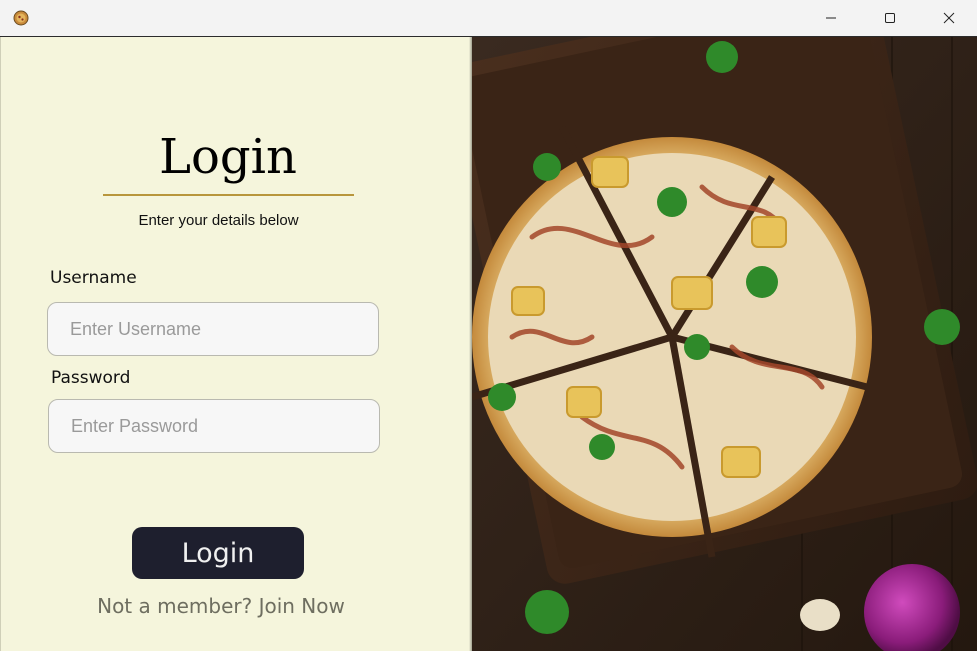 This screenshot has height=651, width=977. I want to click on maximize-button, so click(889, 18).